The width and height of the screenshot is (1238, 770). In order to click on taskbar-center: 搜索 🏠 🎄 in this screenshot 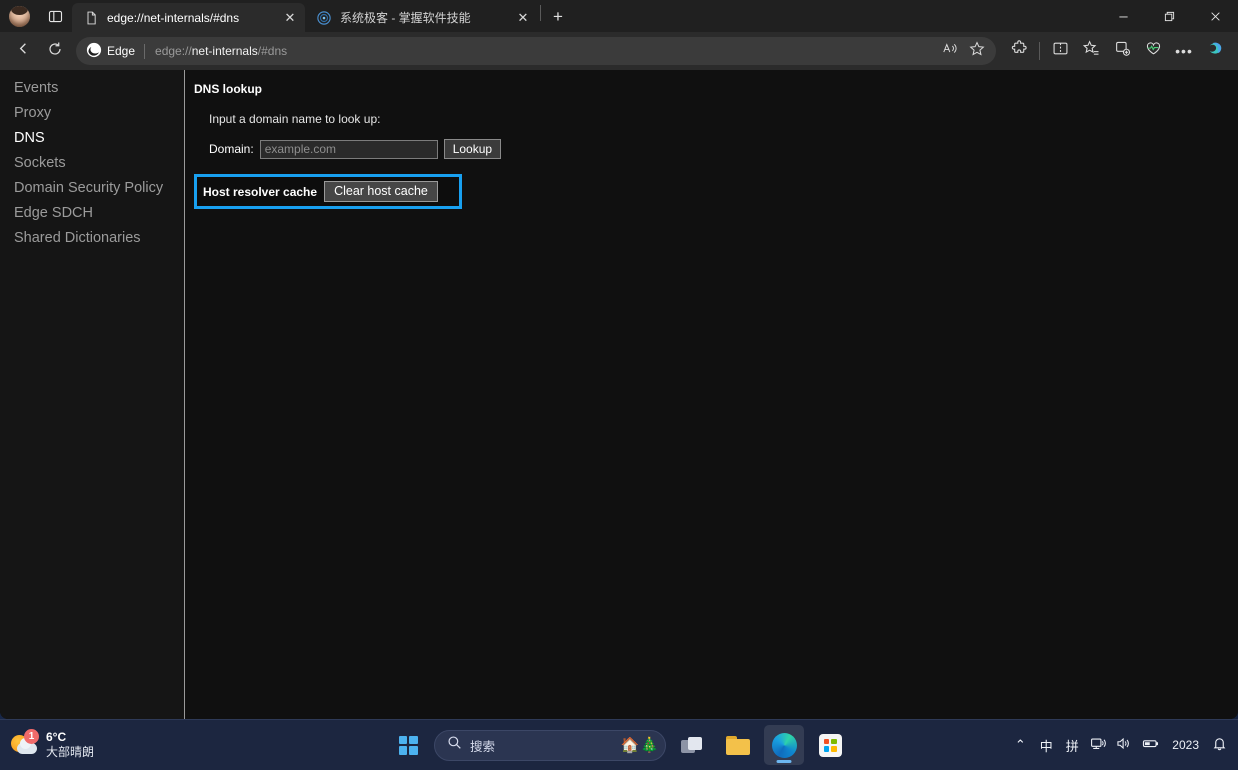, I will do `click(619, 745)`.